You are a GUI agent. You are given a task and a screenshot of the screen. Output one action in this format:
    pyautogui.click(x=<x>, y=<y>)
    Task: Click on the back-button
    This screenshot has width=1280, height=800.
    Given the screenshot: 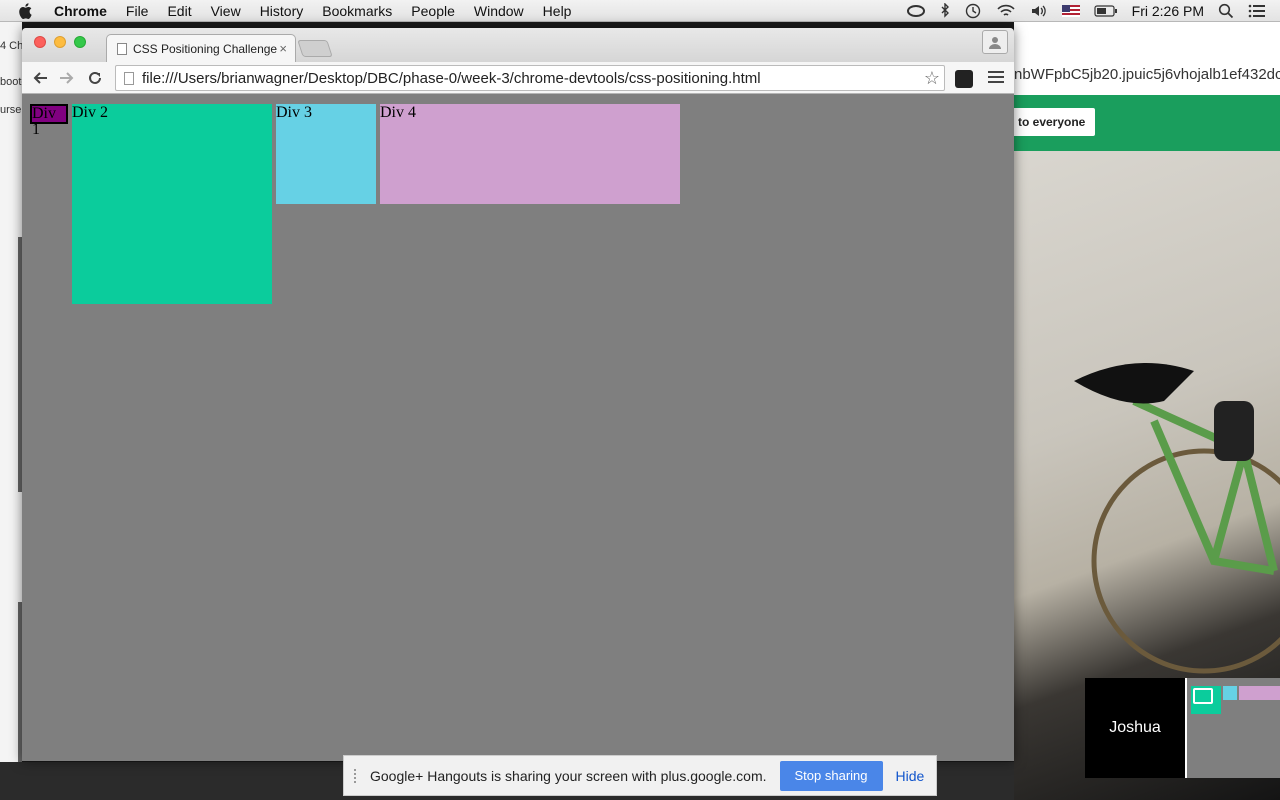 What is the action you would take?
    pyautogui.click(x=40, y=78)
    